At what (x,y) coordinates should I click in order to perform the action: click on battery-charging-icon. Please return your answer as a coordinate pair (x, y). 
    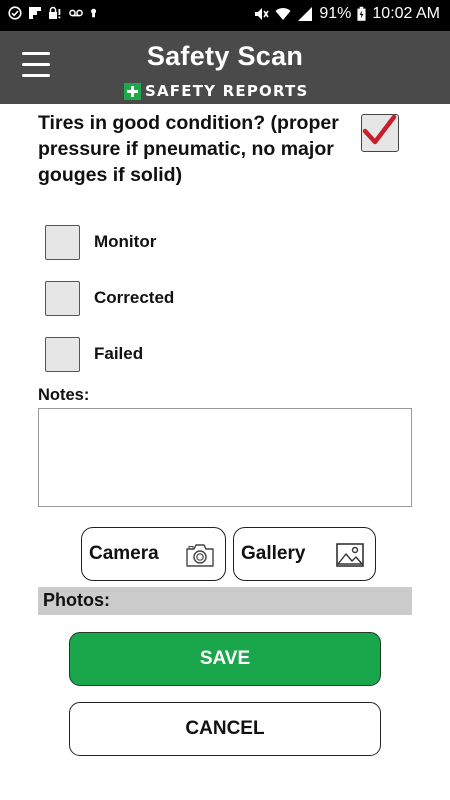
    Looking at the image, I should click on (361, 13).